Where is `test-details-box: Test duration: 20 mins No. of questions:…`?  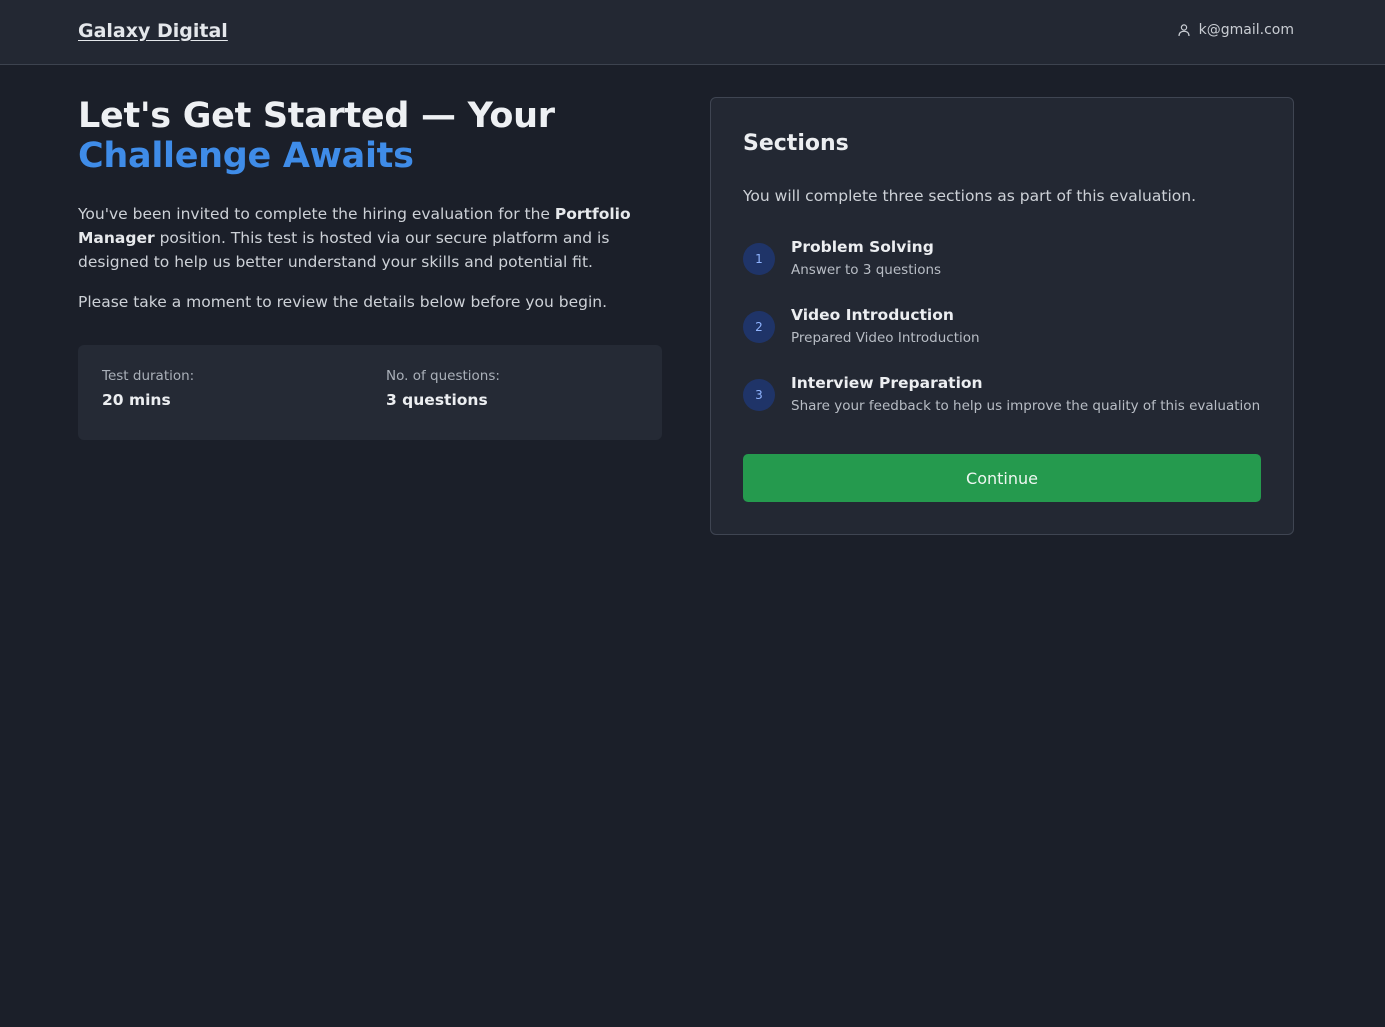
test-details-box: Test duration: 20 mins No. of questions:… is located at coordinates (370, 392).